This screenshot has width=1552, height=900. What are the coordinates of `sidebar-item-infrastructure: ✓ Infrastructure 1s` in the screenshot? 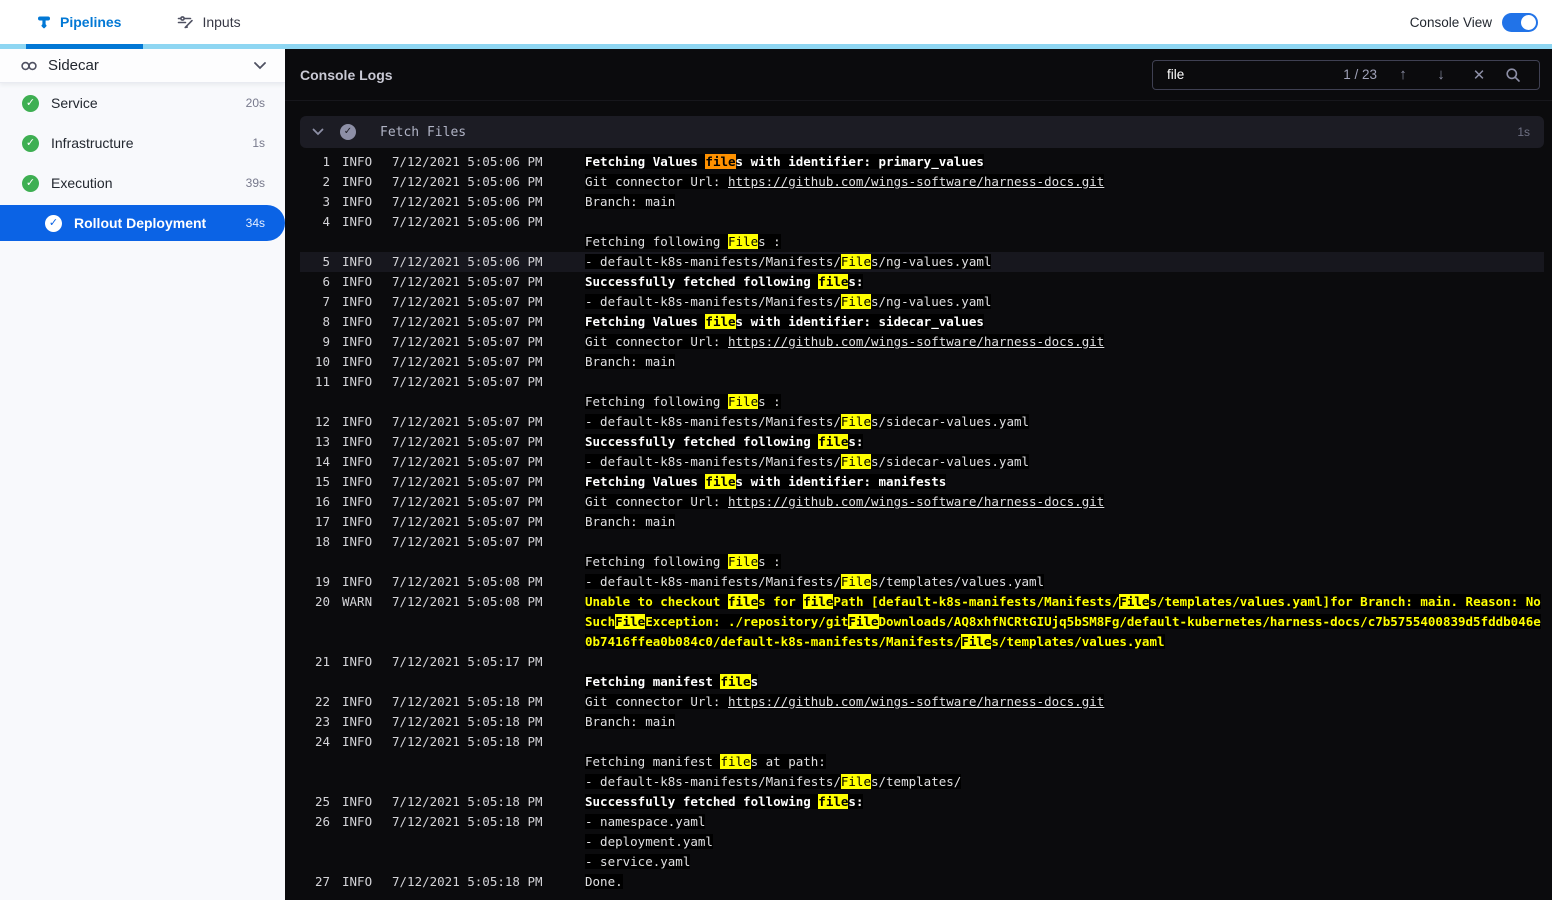 It's located at (142, 143).